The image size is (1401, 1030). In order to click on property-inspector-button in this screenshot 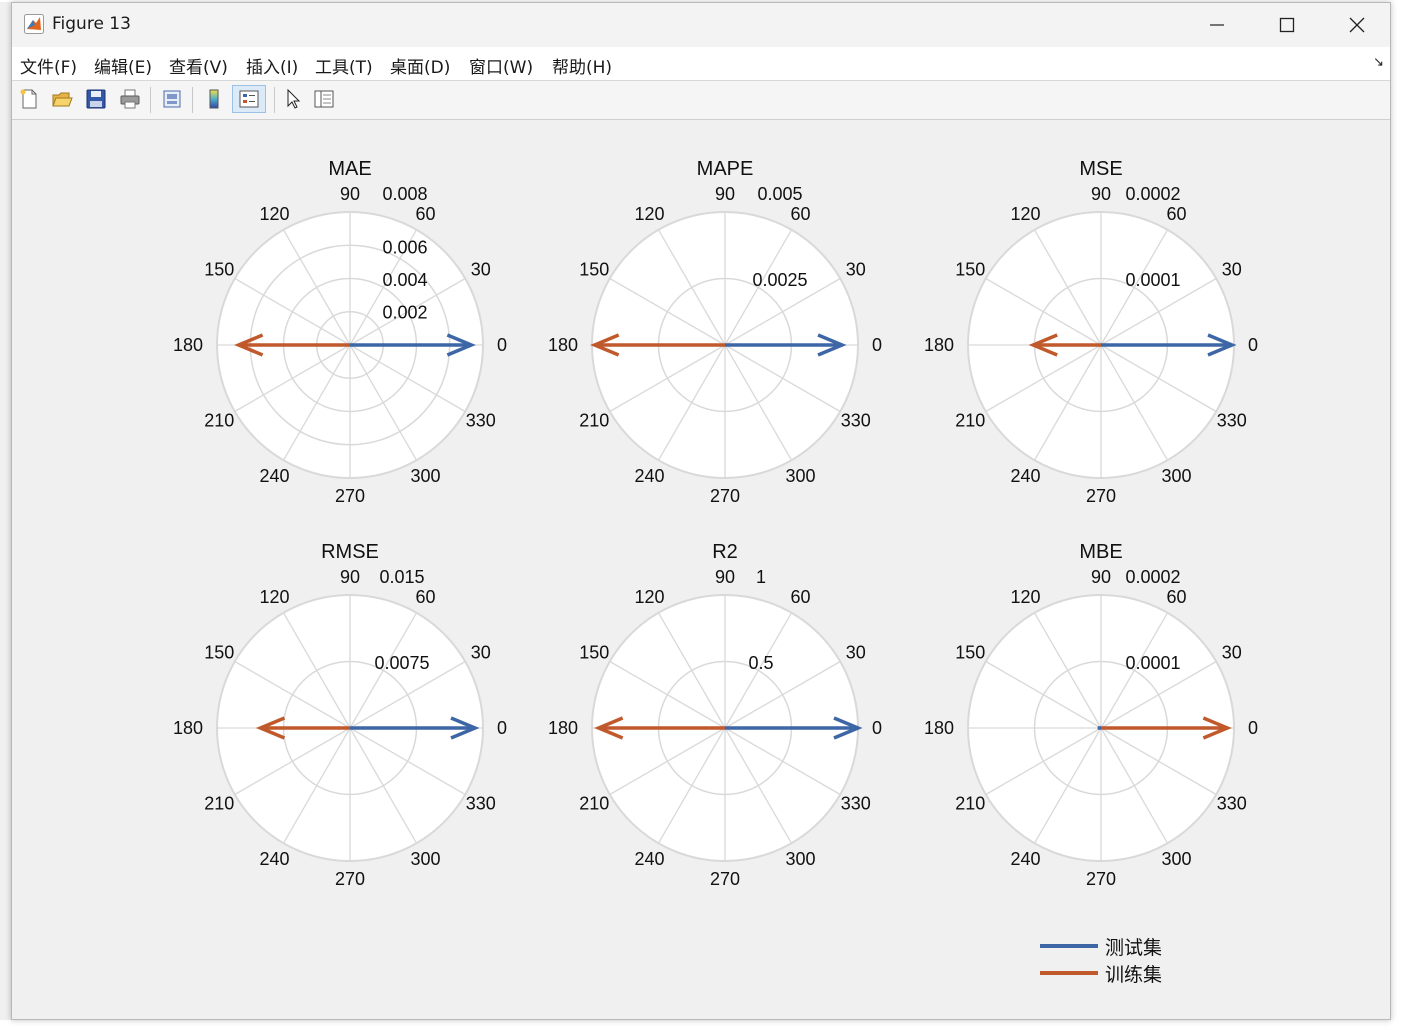, I will do `click(324, 99)`.